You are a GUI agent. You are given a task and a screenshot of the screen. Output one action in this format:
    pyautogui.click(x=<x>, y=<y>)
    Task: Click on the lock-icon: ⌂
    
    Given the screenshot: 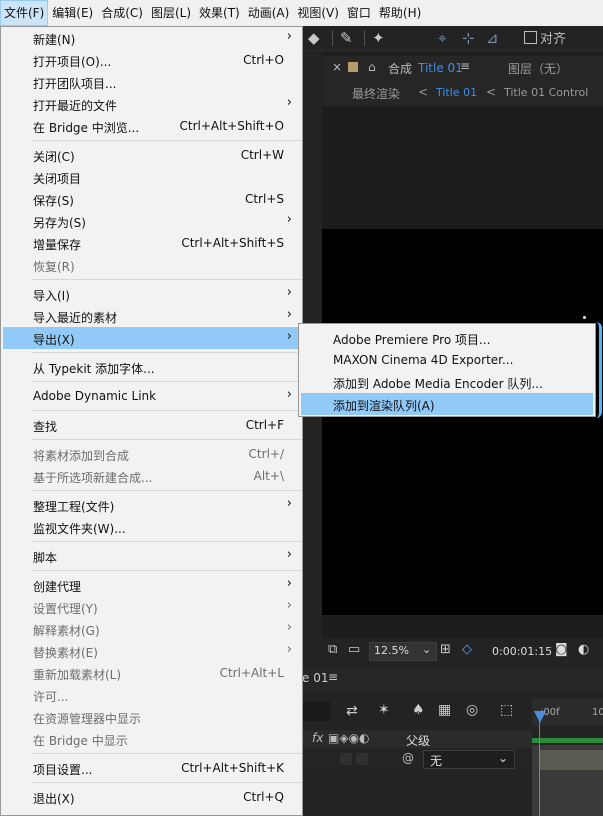 What is the action you would take?
    pyautogui.click(x=372, y=67)
    